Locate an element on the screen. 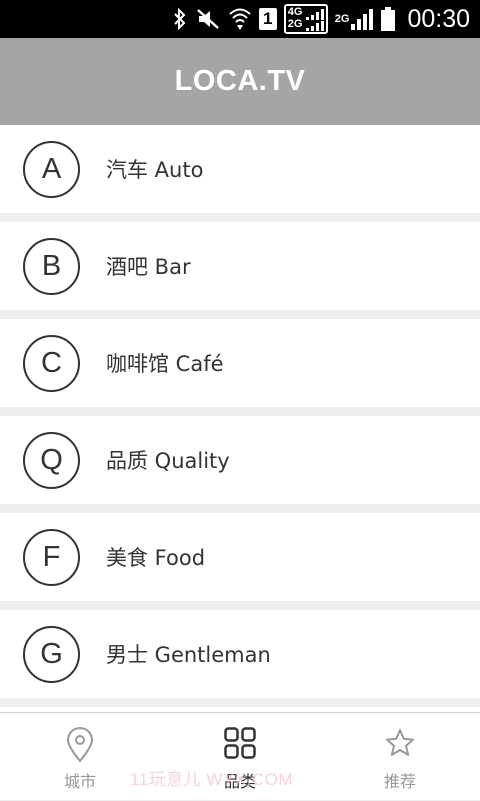 Image resolution: width=480 pixels, height=801 pixels. tab-recommend: 推荐 is located at coordinates (400, 757).